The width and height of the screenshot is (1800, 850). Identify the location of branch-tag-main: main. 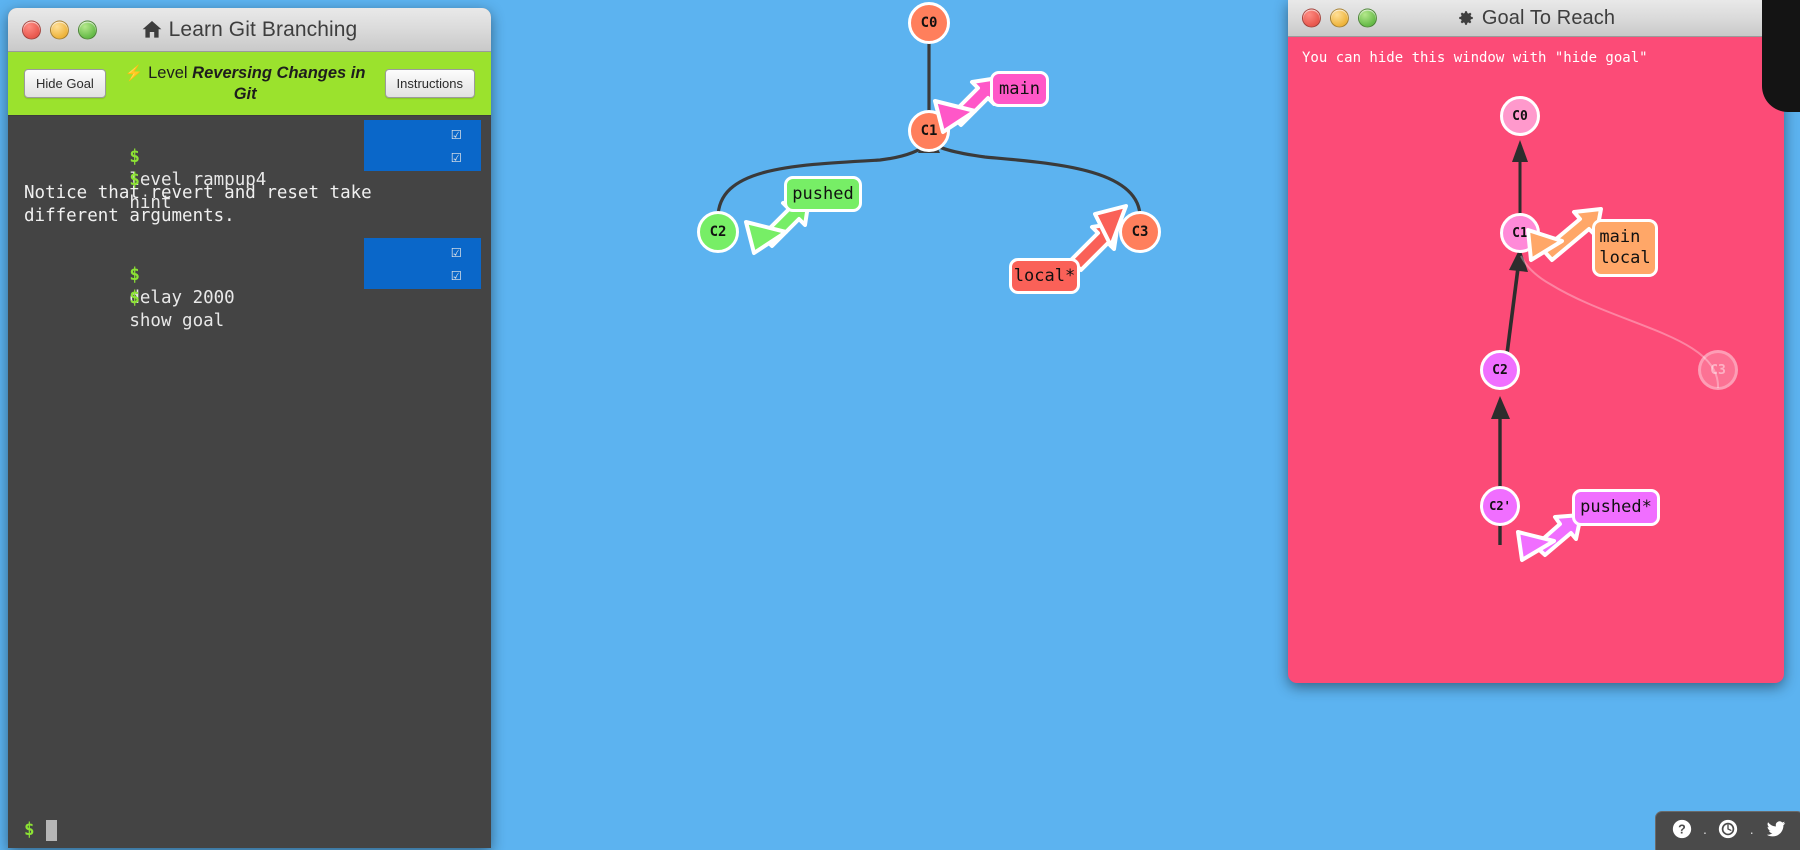
(1019, 89).